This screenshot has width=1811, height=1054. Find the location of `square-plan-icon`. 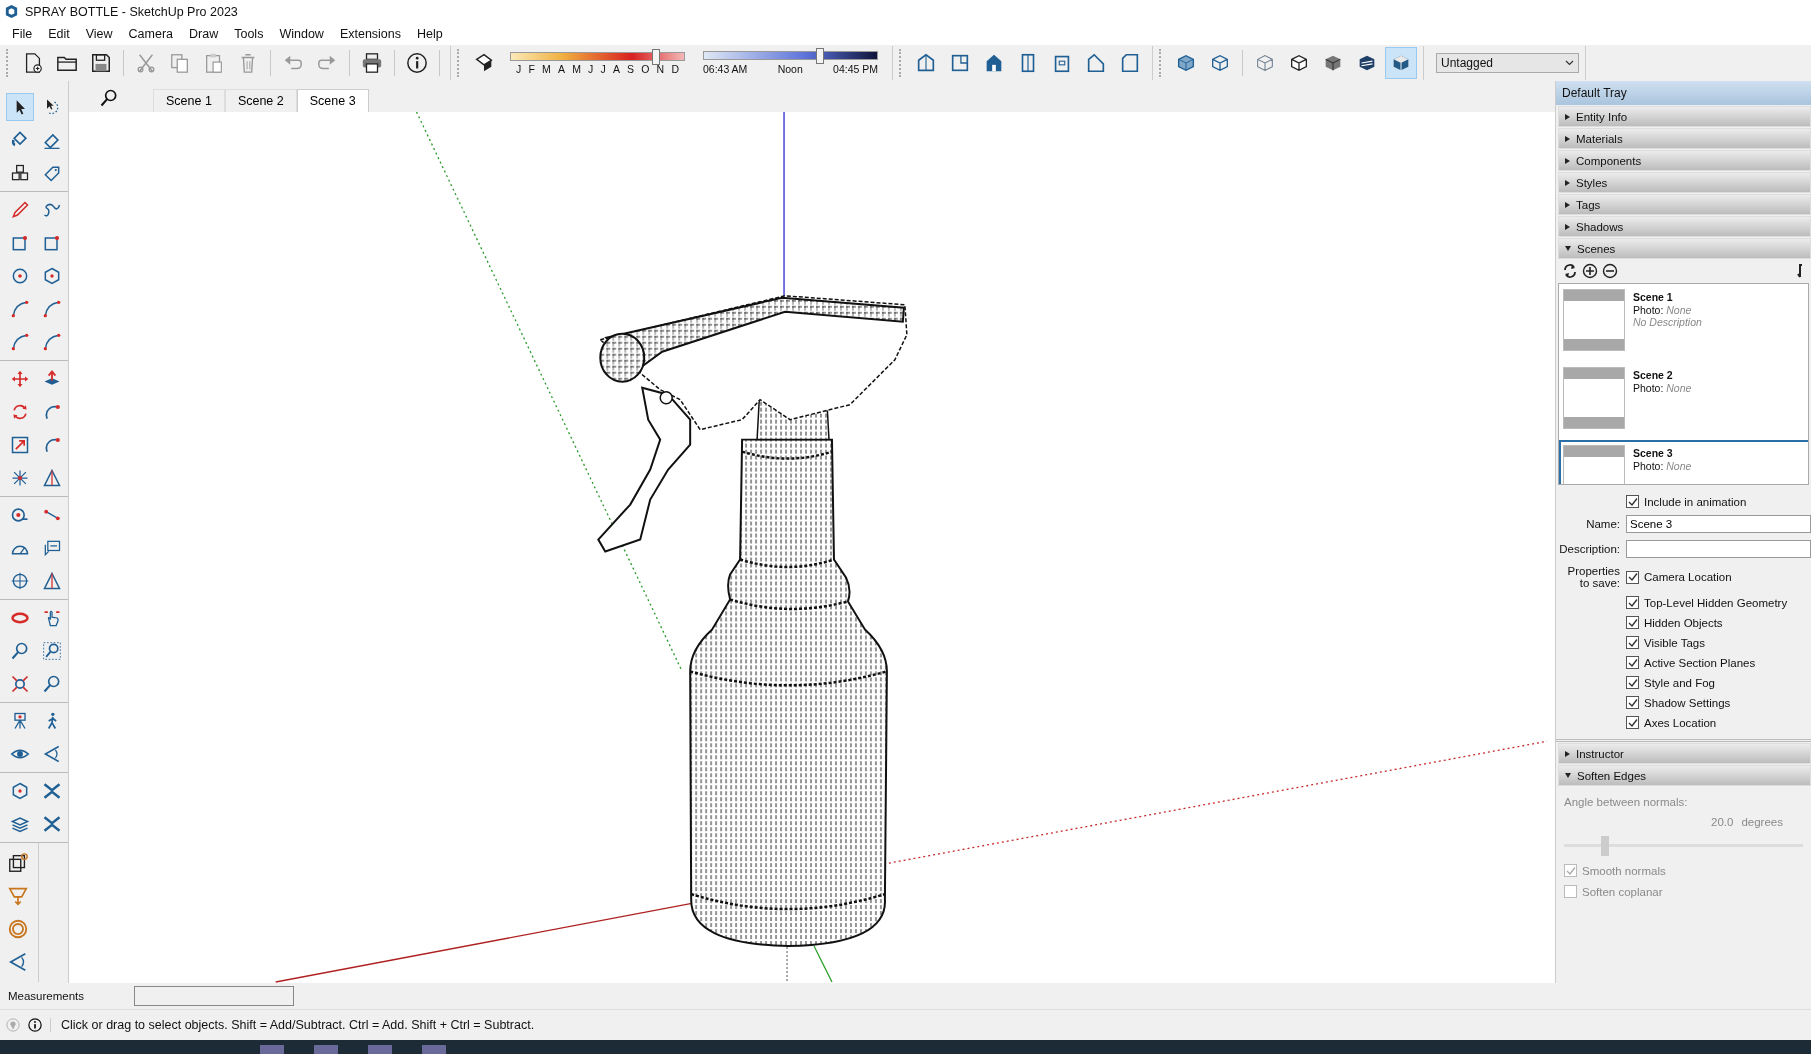

square-plan-icon is located at coordinates (960, 63).